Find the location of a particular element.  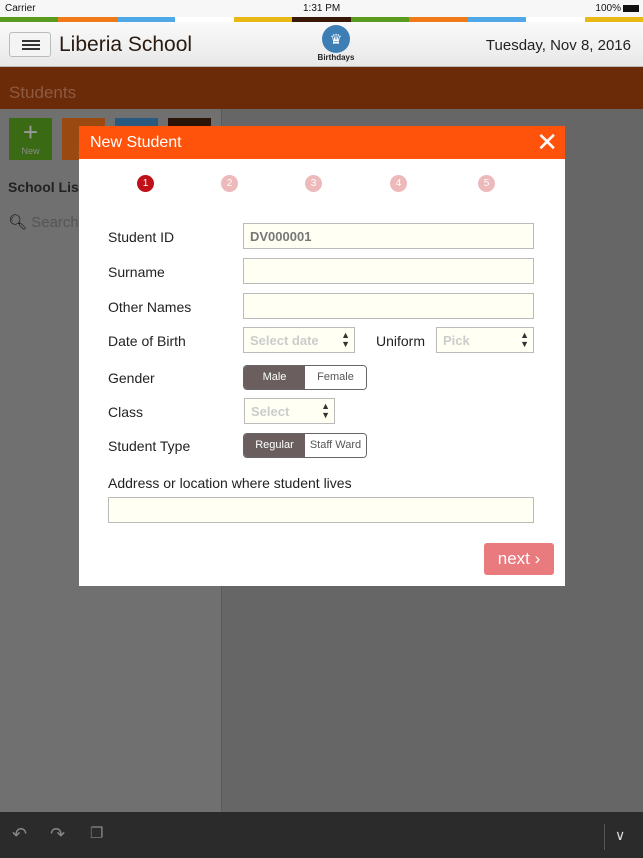

section-title: Students is located at coordinates (43, 92).